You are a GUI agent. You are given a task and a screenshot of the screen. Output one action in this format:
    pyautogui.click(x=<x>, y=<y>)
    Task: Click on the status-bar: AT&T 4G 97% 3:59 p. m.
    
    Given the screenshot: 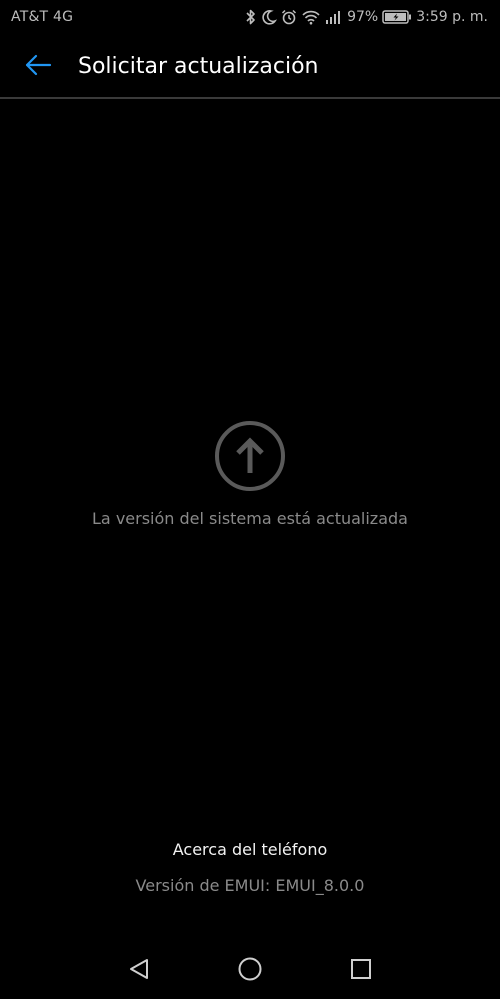 What is the action you would take?
    pyautogui.click(x=250, y=17)
    